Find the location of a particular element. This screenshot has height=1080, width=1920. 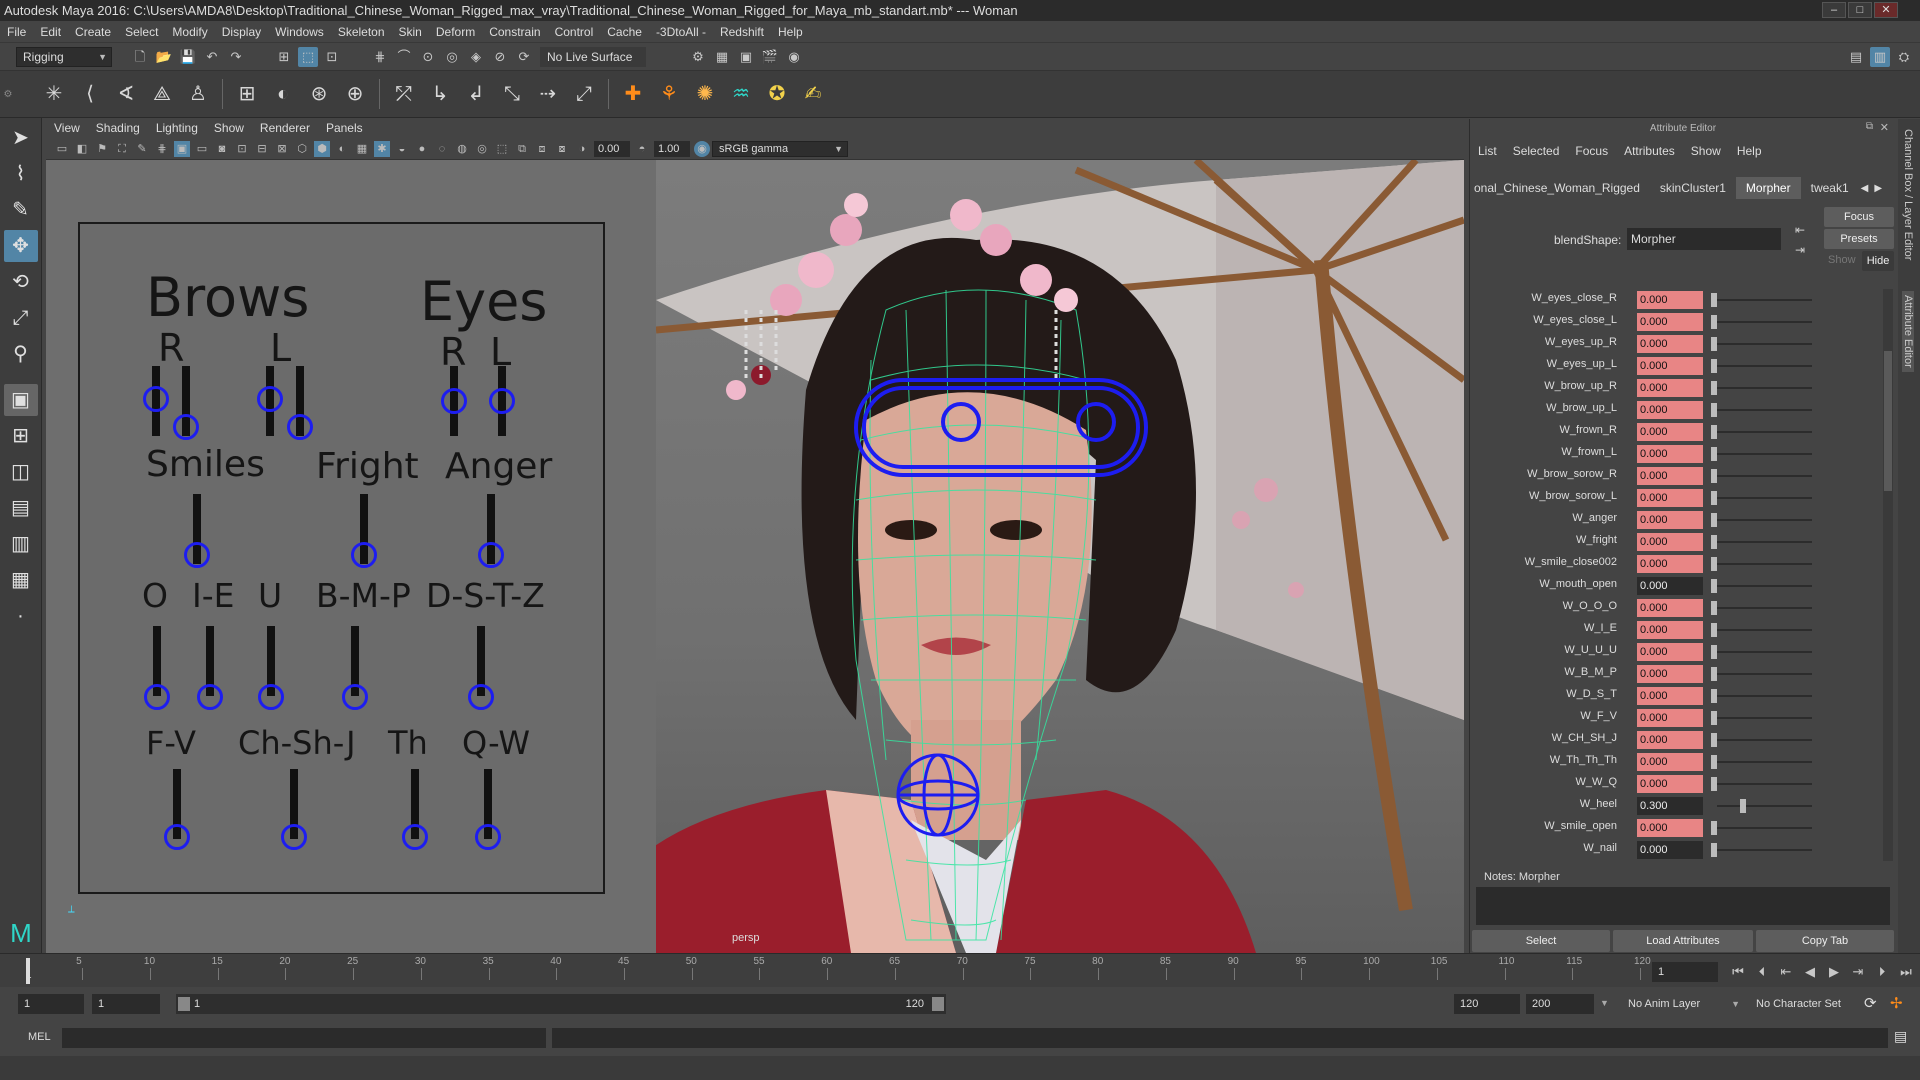

viseme-u-control is located at coordinates (271, 697).